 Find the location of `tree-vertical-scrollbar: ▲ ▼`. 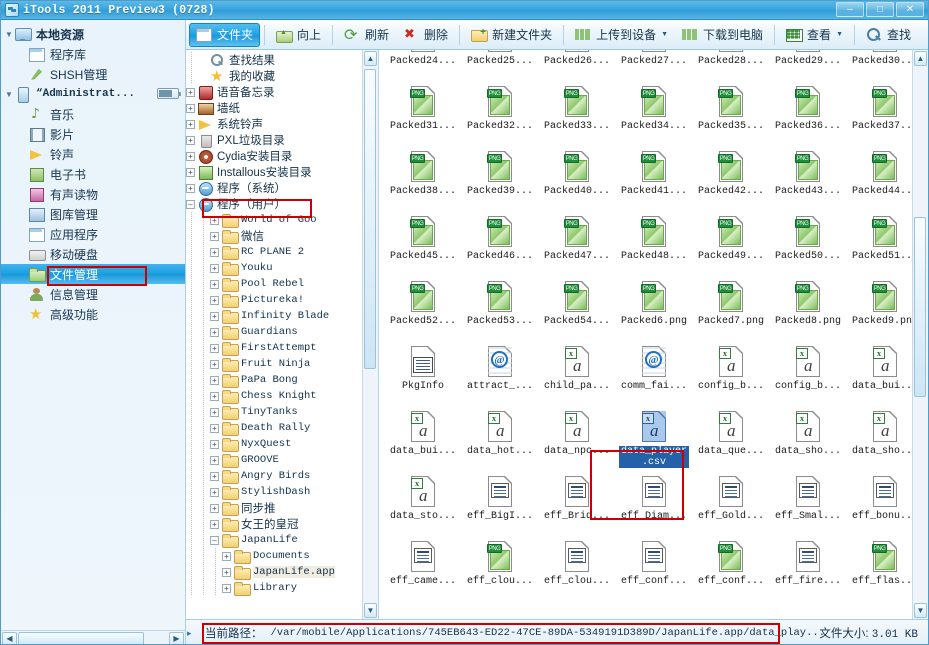

tree-vertical-scrollbar: ▲ ▼ is located at coordinates (370, 334).